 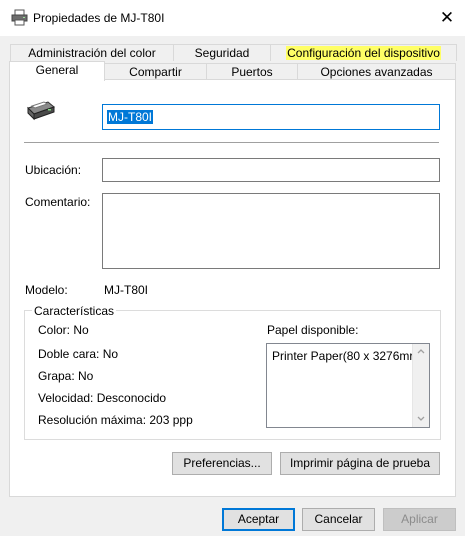 I want to click on tab-label: Seguridad, so click(x=222, y=53).